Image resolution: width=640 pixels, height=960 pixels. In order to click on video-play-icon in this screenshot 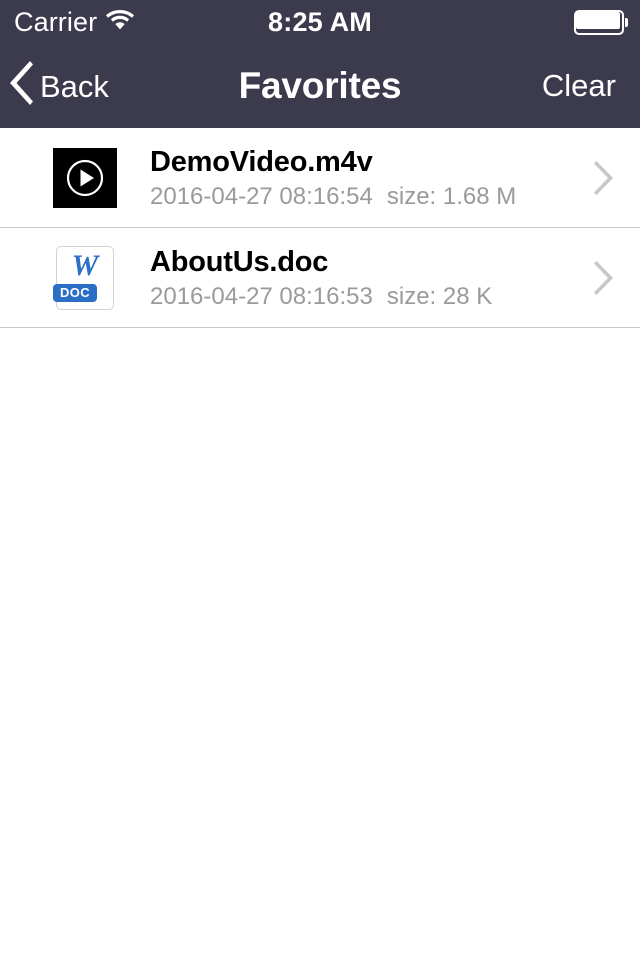, I will do `click(85, 178)`.